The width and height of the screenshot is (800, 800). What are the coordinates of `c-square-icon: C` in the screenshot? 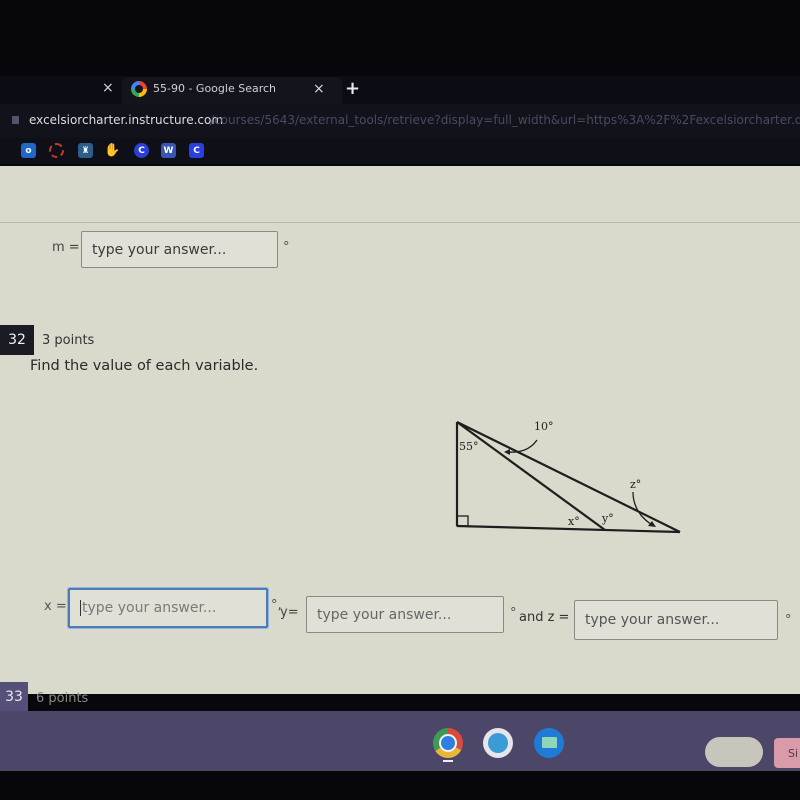 It's located at (196, 150).